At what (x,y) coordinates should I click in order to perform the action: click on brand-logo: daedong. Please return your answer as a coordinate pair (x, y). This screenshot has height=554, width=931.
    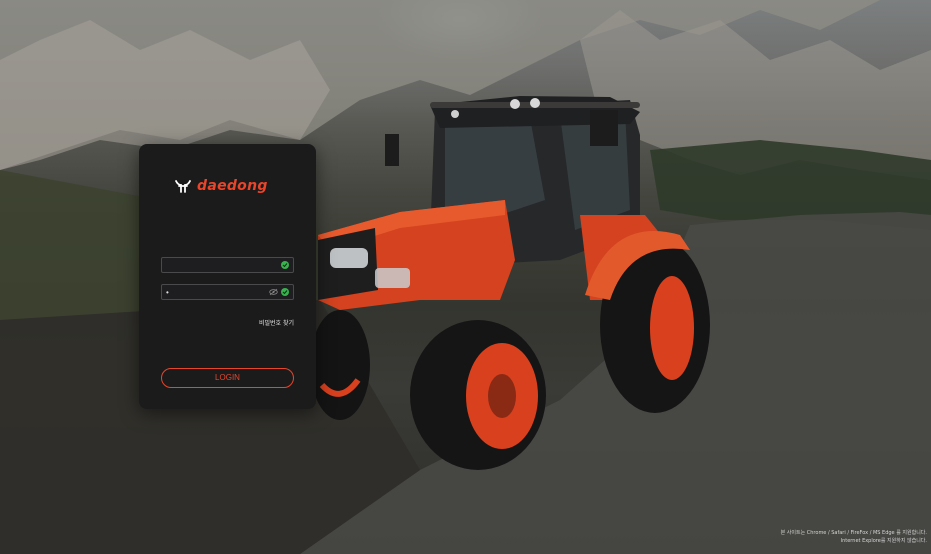
    Looking at the image, I should click on (221, 186).